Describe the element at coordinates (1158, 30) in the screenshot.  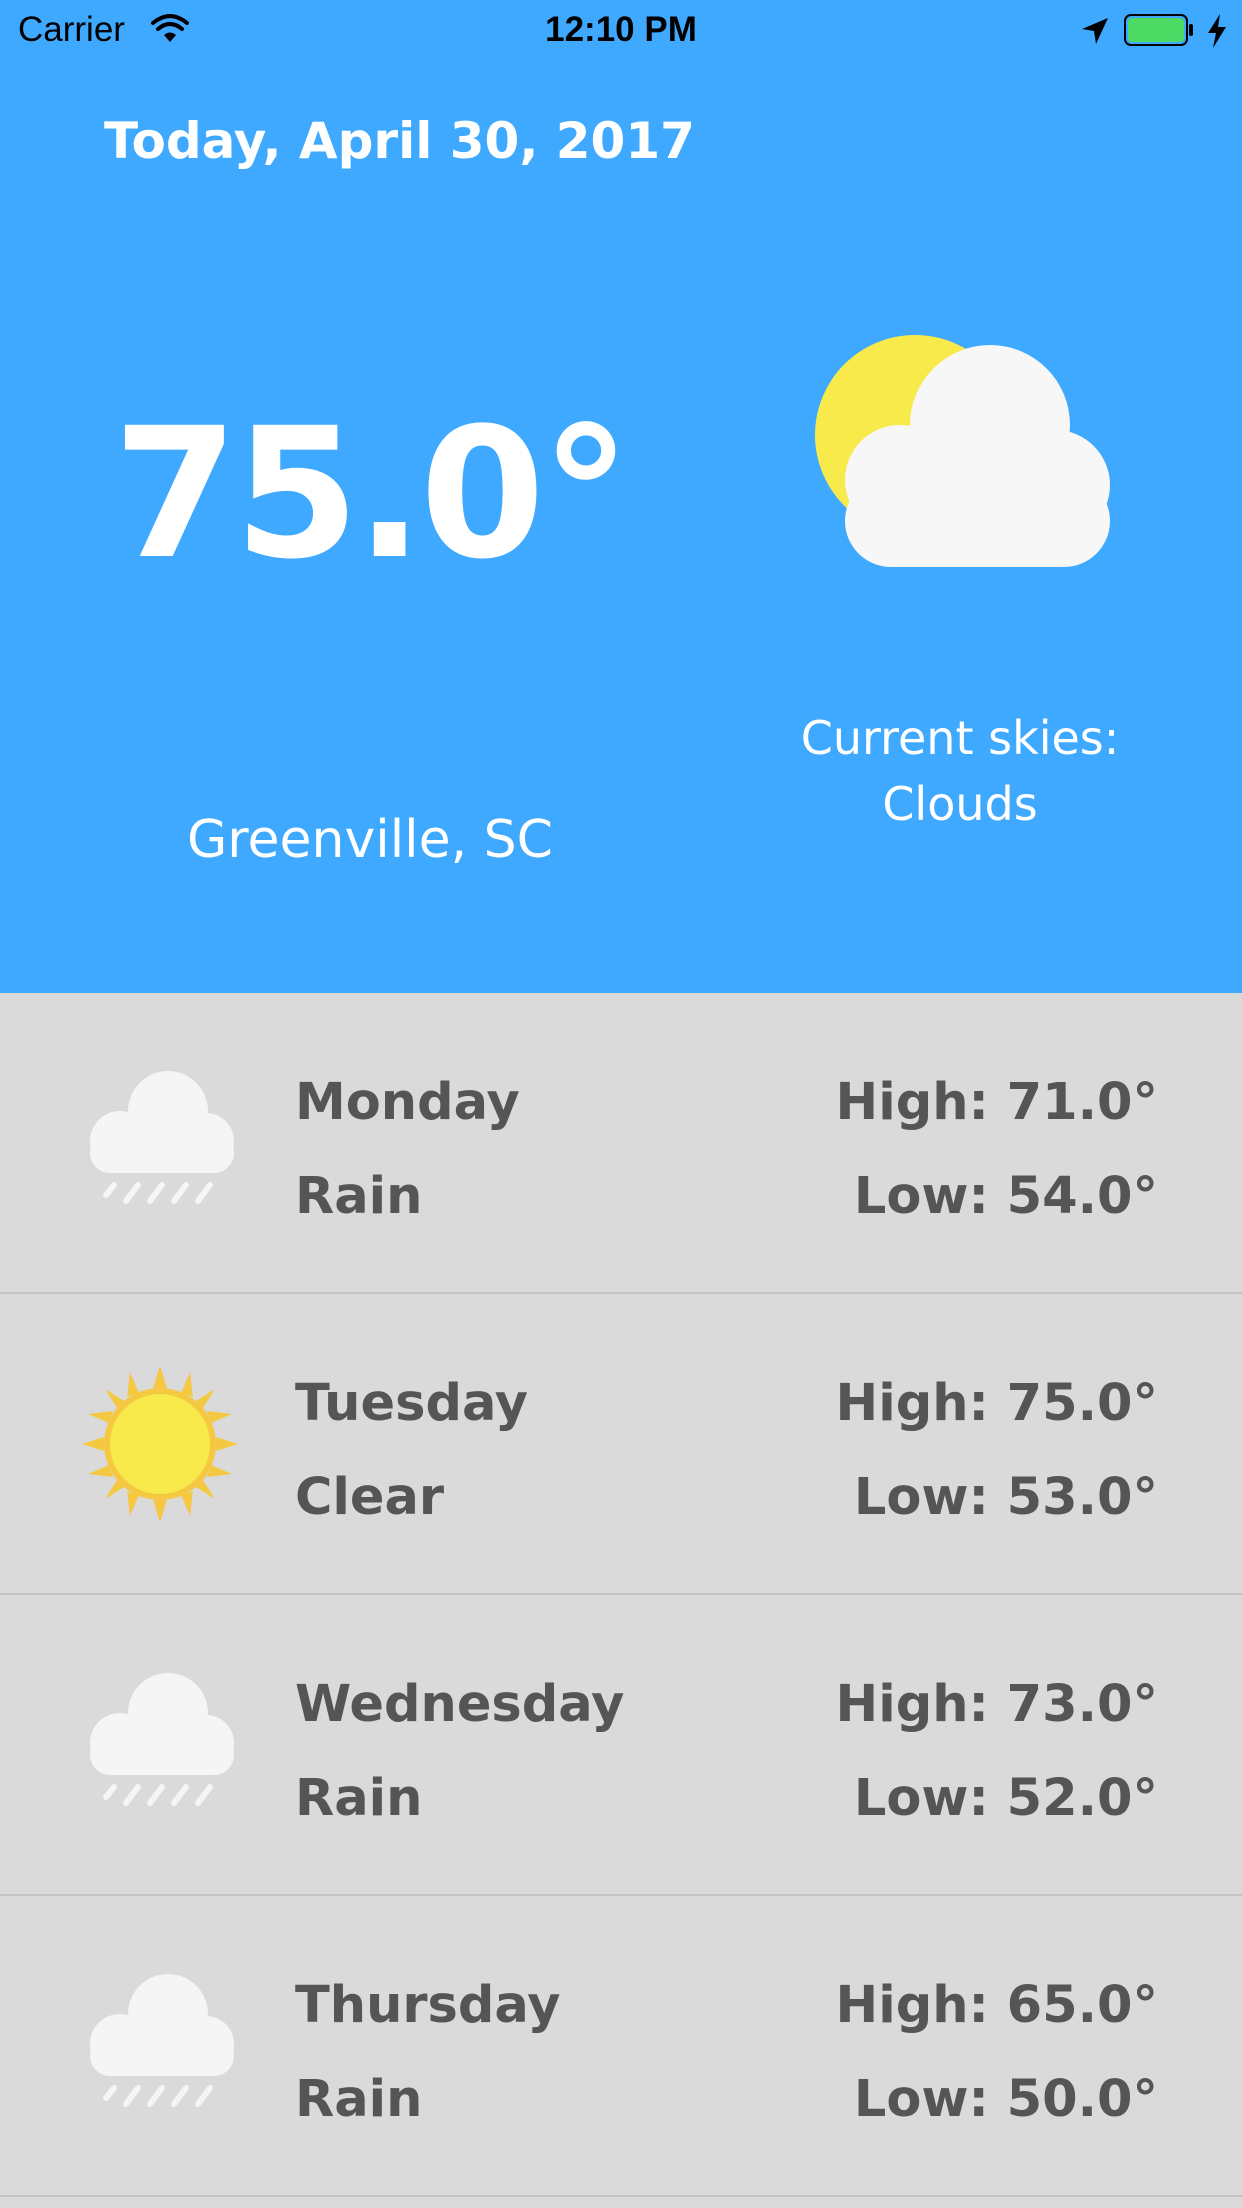
I see `battery-icon` at that location.